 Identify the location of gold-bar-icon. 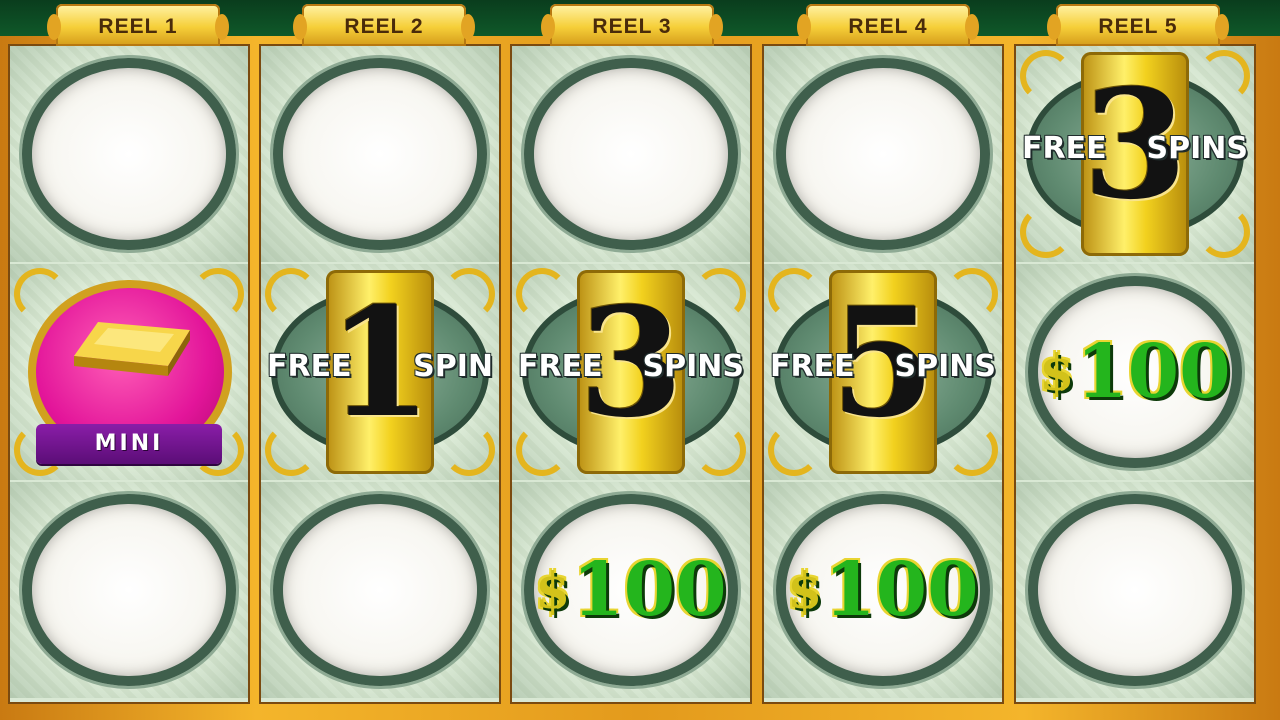
(132, 349).